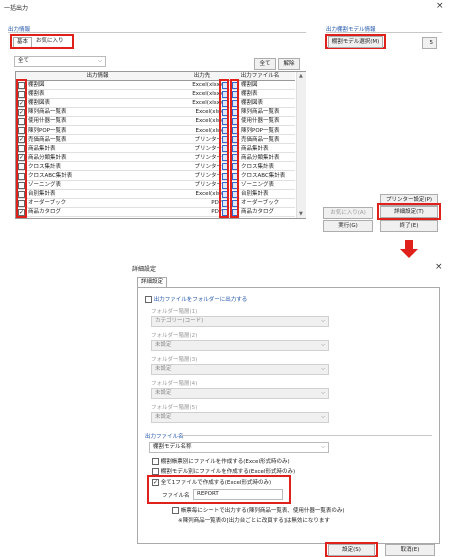 This screenshot has height=557, width=449. What do you see at coordinates (410, 550) in the screenshot?
I see `cancel-button: 取消(E)` at bounding box center [410, 550].